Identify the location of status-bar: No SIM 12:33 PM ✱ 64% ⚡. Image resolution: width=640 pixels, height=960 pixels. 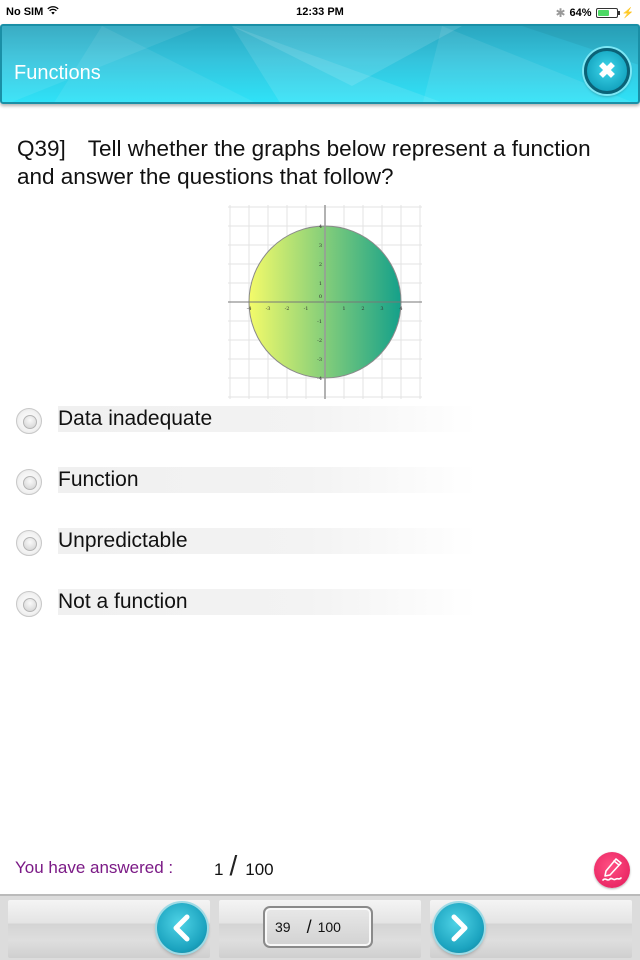
(320, 12).